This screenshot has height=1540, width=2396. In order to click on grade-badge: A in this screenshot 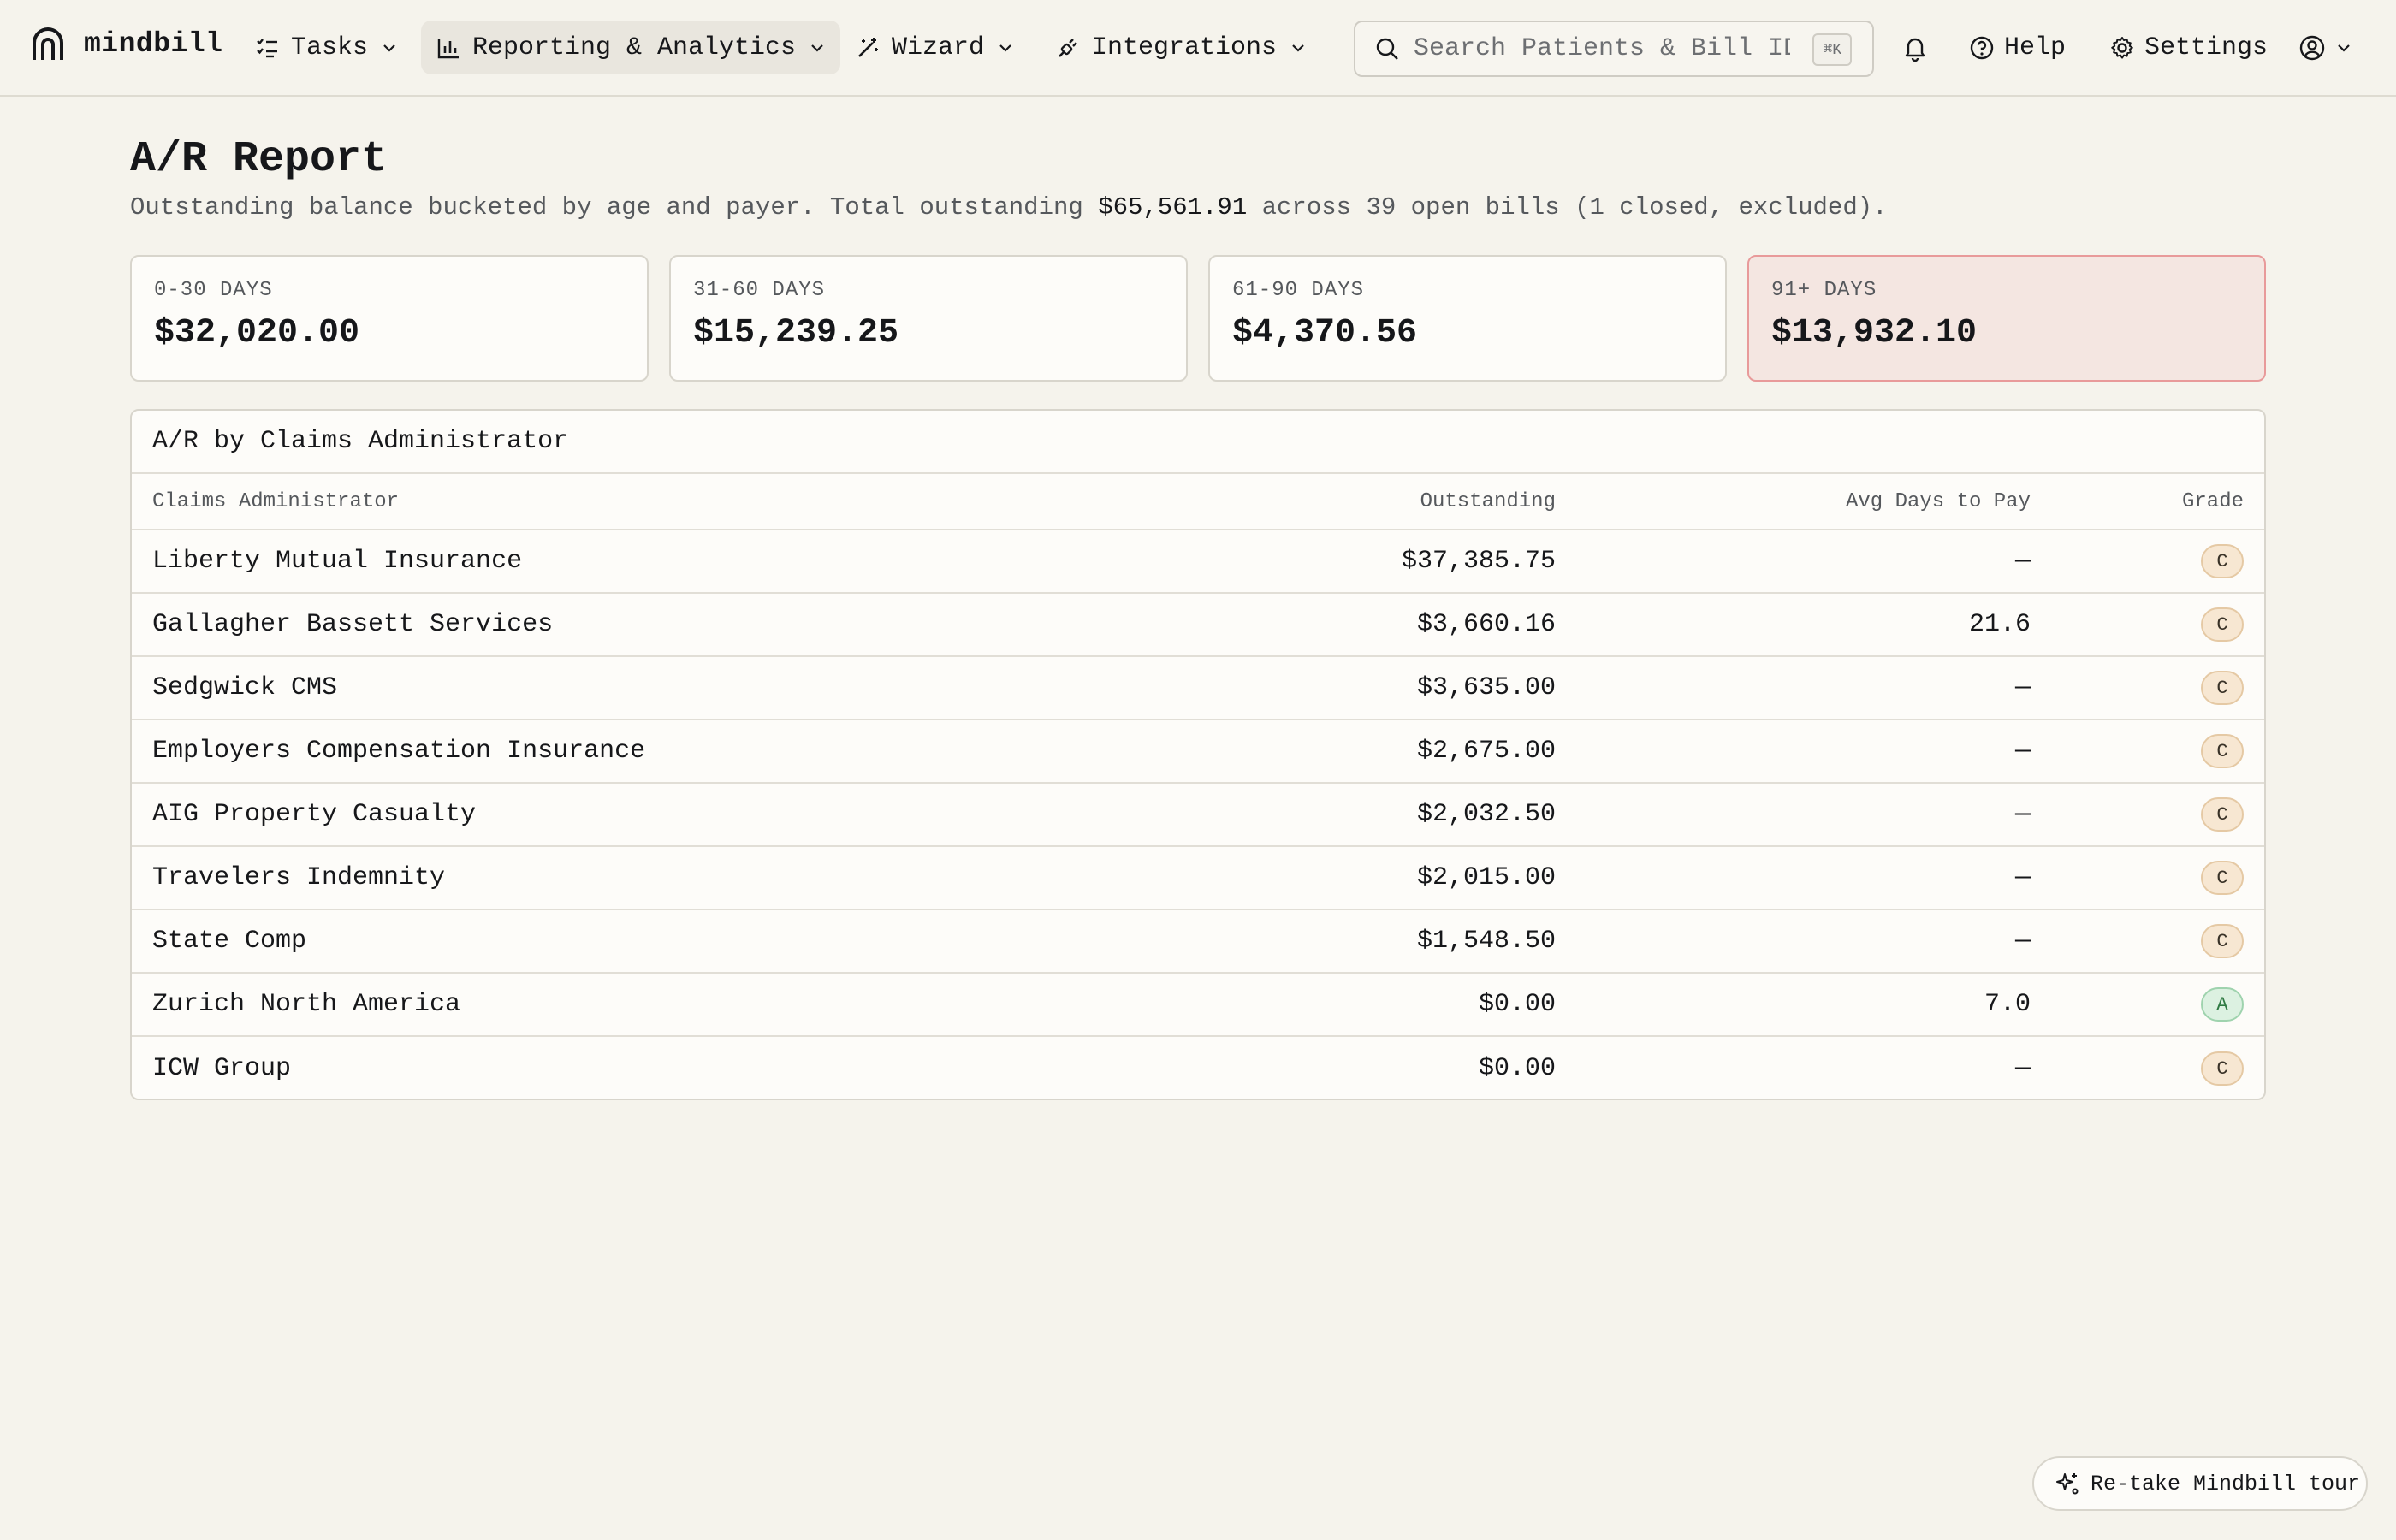, I will do `click(2222, 1004)`.